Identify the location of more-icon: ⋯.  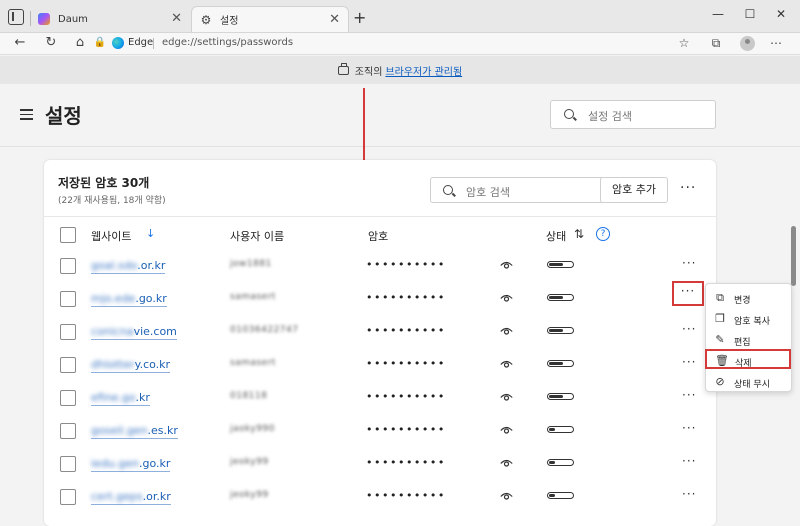
(776, 43).